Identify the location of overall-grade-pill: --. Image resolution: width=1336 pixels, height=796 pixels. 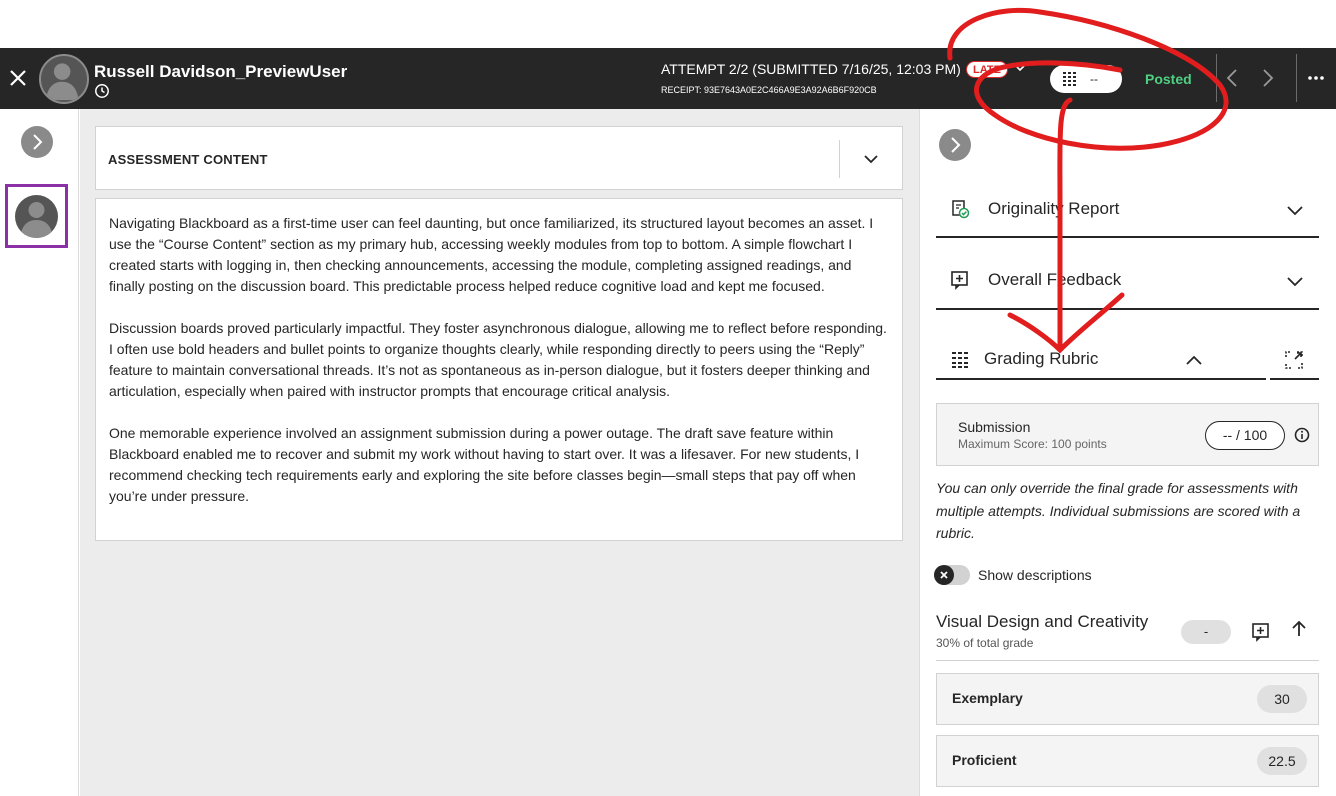
(1086, 79).